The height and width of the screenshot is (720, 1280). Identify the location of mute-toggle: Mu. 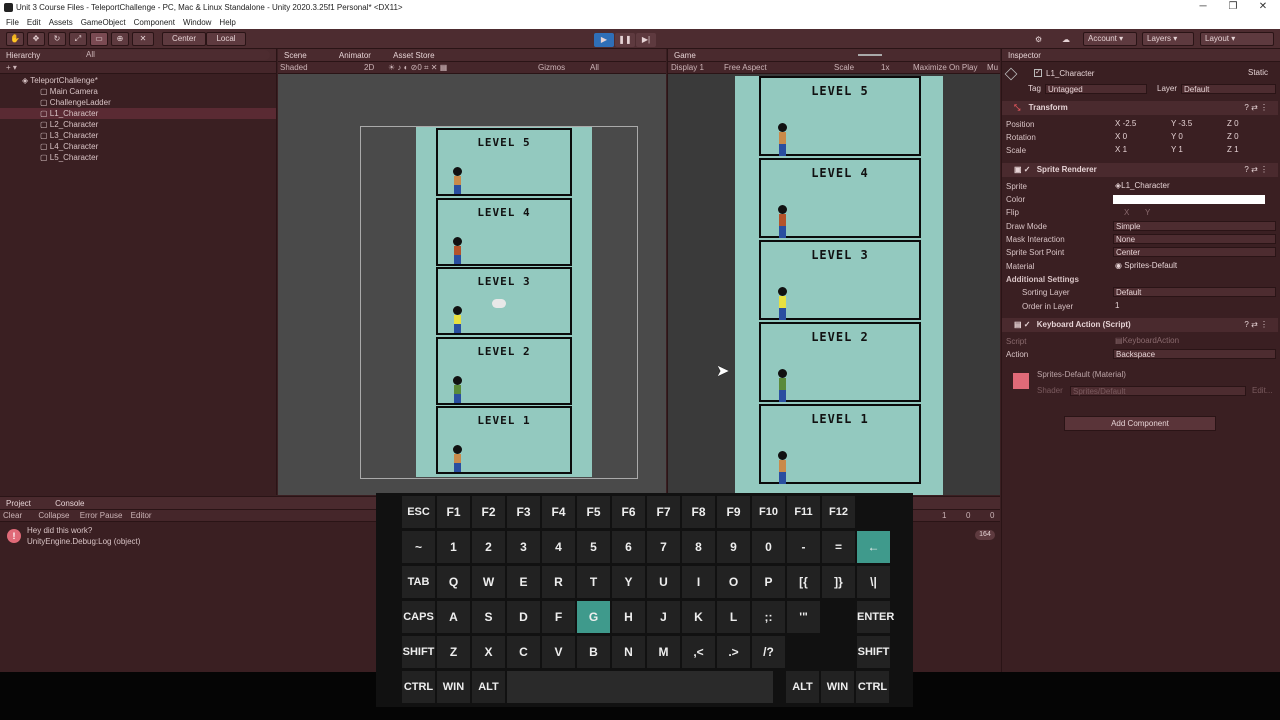
(992, 68).